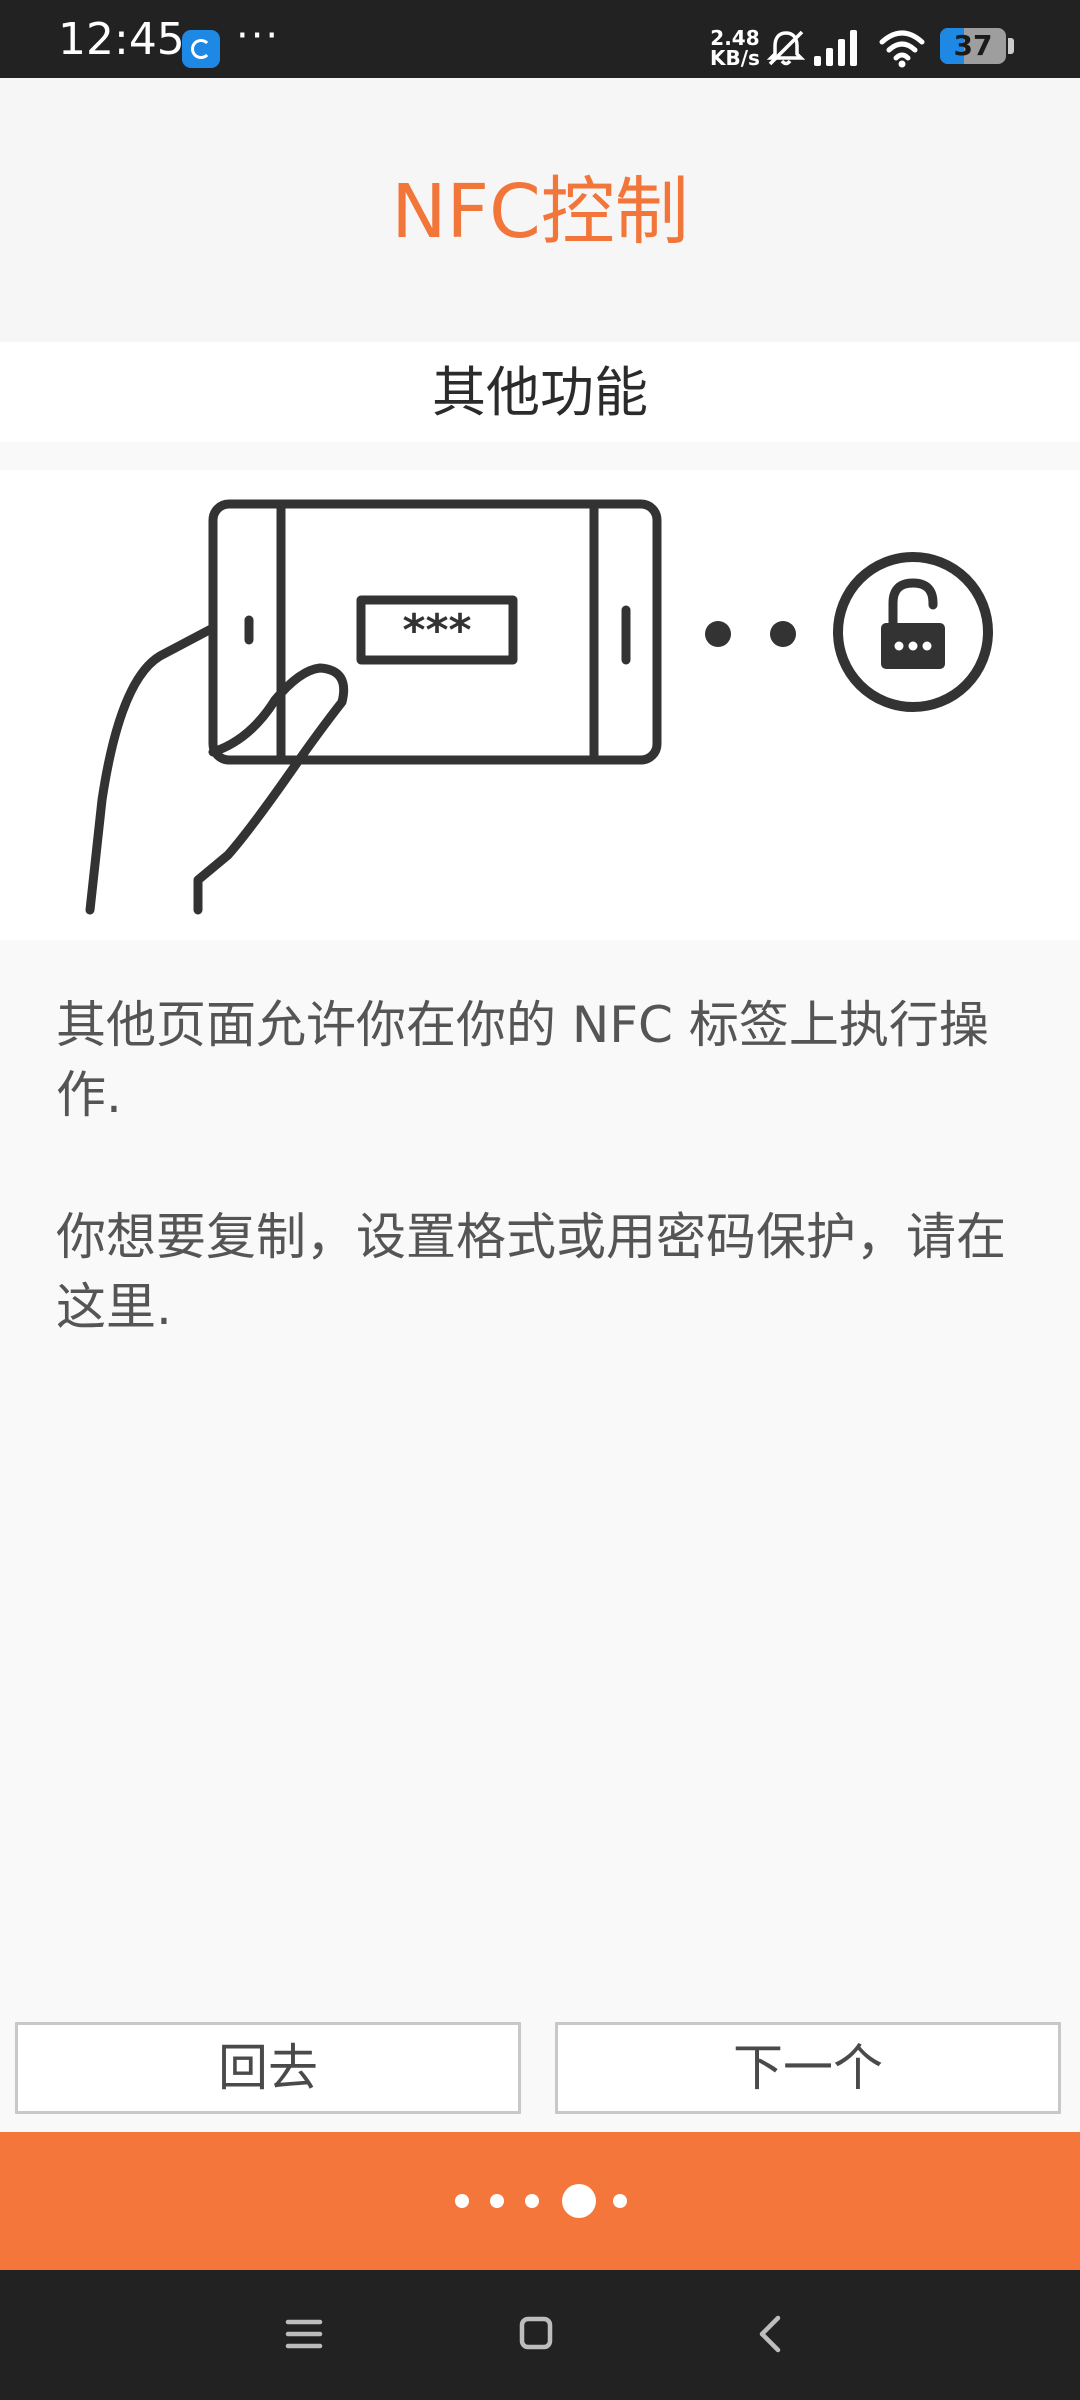 This screenshot has width=1080, height=2400. I want to click on network-speed-unit: KB/s, so click(735, 58).